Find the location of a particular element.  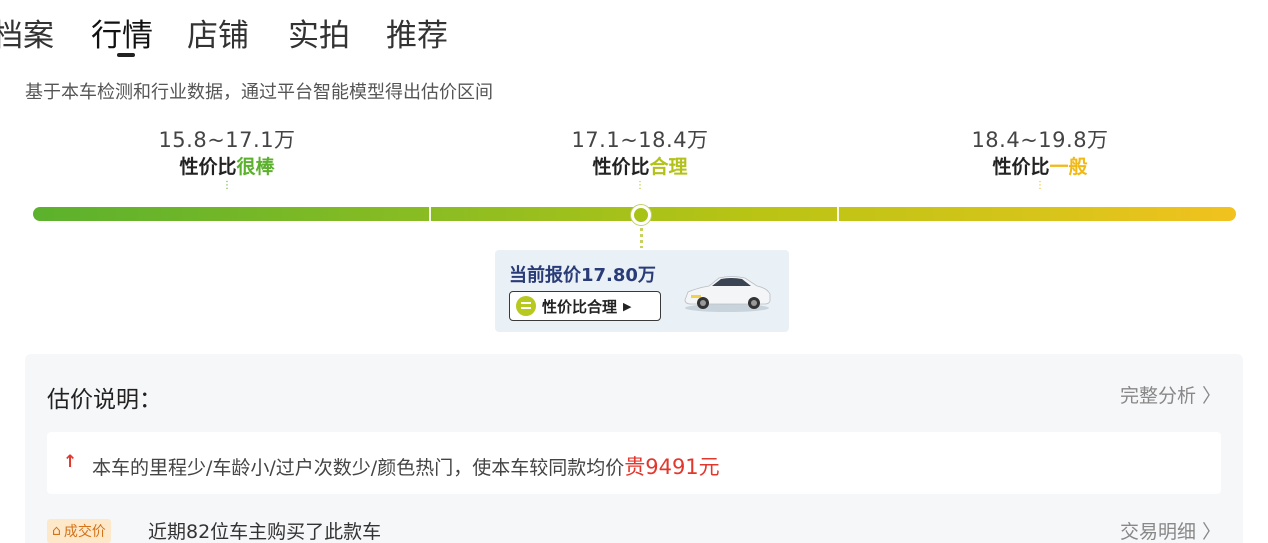

price-difference: 贵9491元 is located at coordinates (672, 467).